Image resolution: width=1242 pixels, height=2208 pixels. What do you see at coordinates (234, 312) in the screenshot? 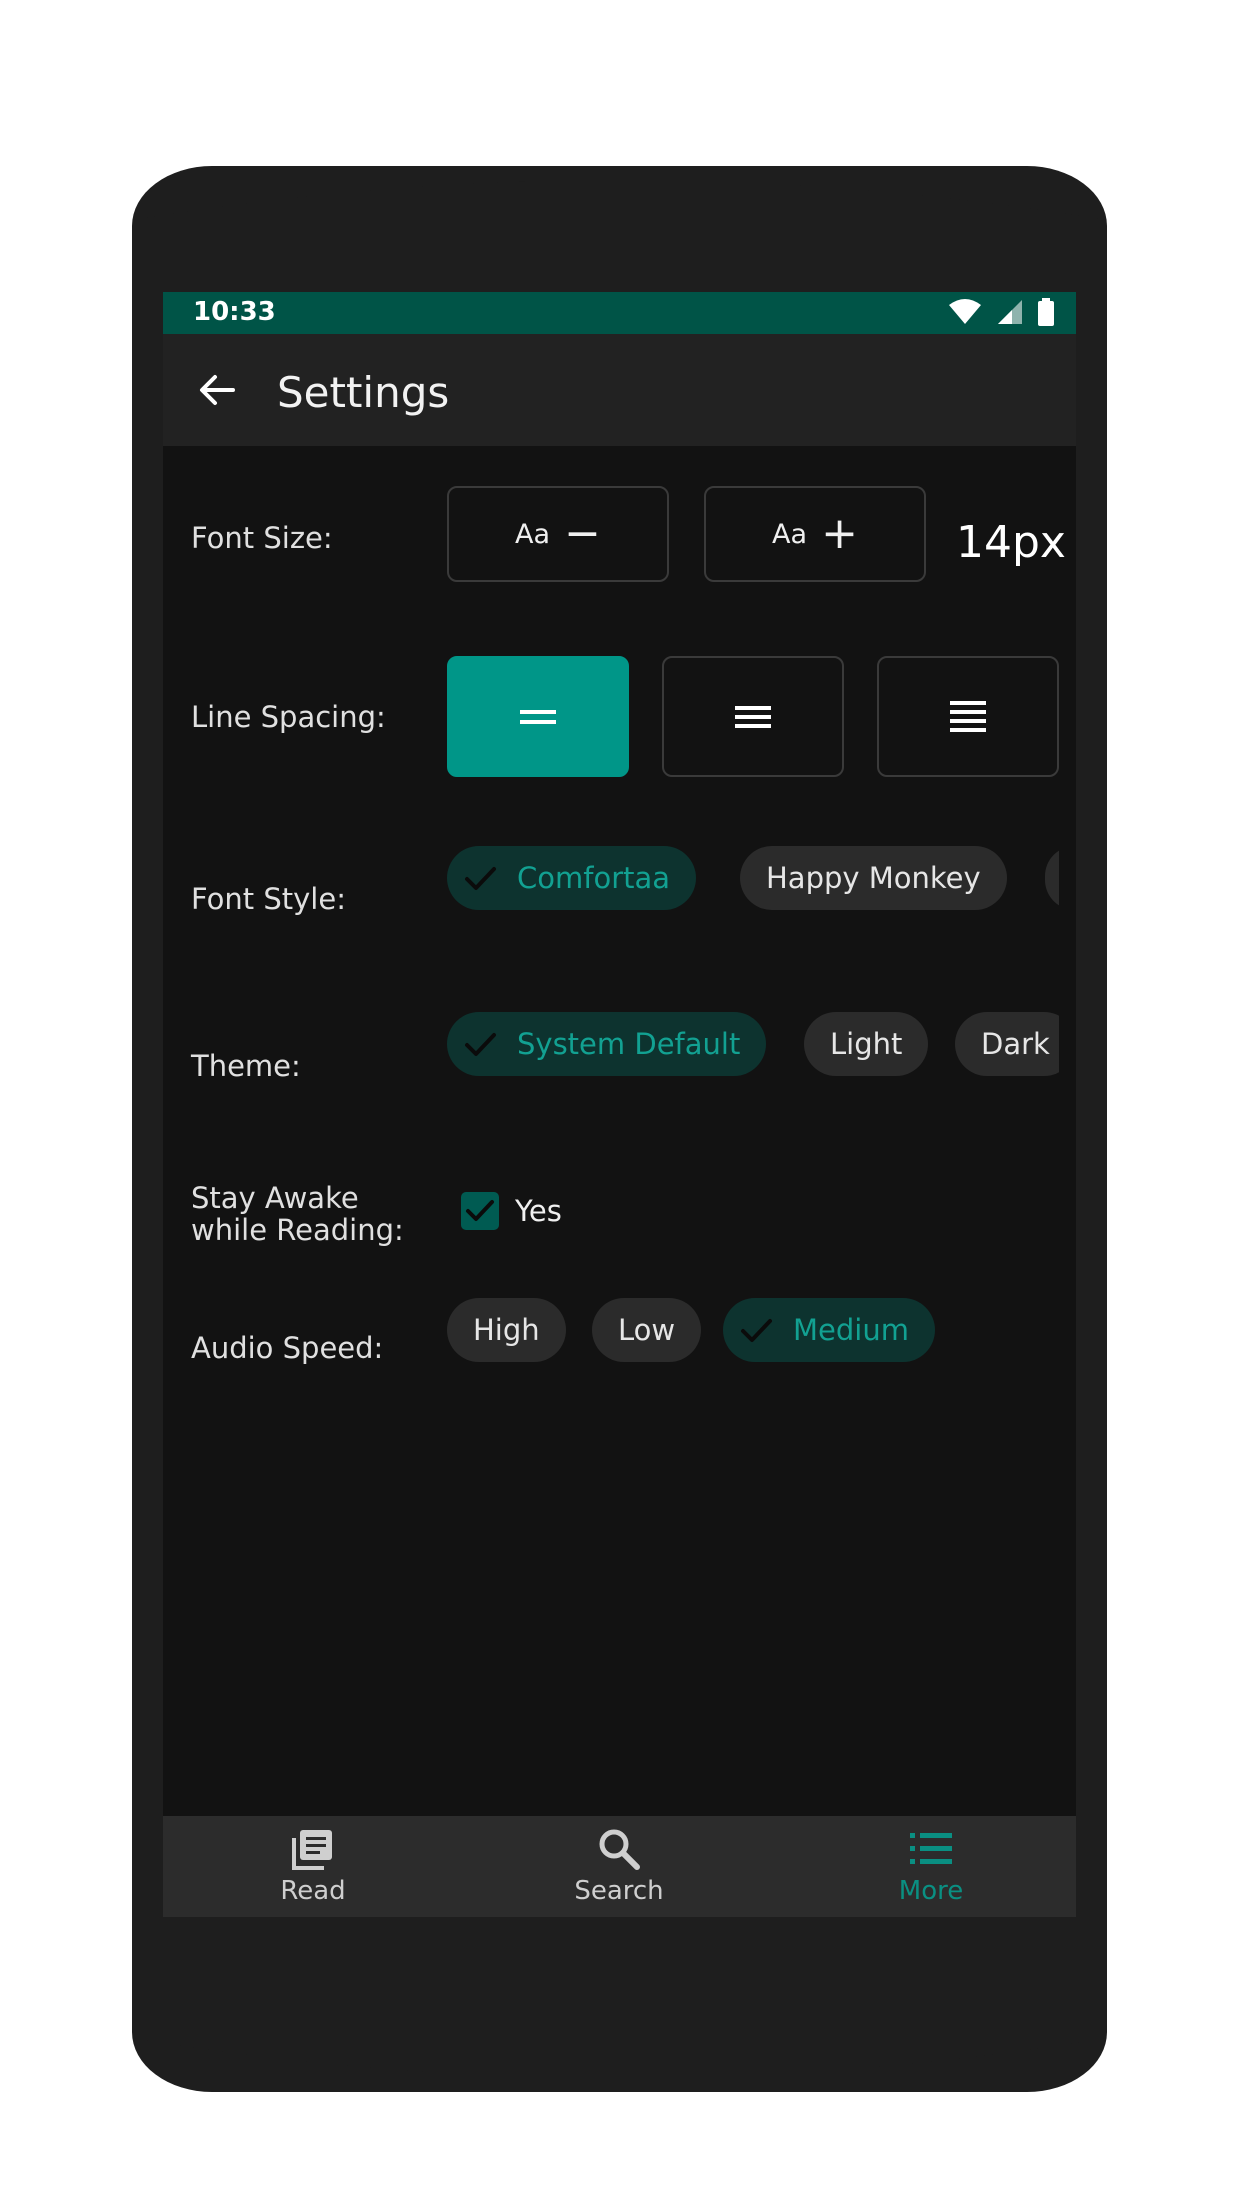
I see `status-time: 10:33` at bounding box center [234, 312].